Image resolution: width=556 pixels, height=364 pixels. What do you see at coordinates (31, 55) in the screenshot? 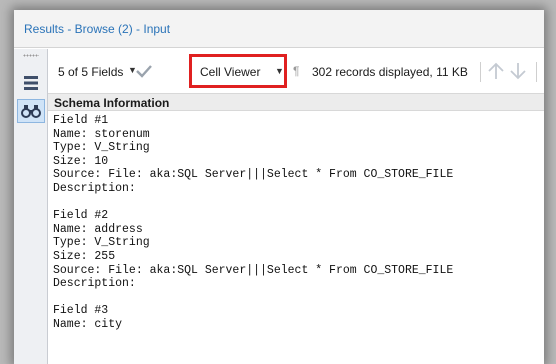
I see `drag-grip-icon` at bounding box center [31, 55].